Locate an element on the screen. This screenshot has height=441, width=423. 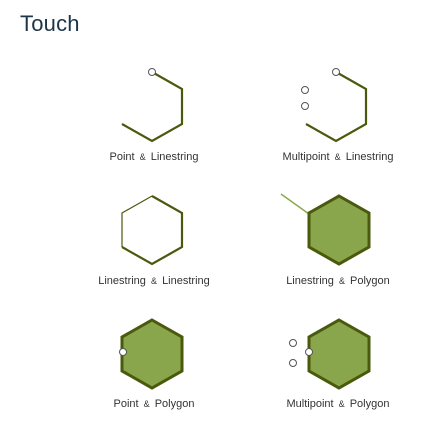
panel-linestring-polygon is located at coordinates (325, 229).